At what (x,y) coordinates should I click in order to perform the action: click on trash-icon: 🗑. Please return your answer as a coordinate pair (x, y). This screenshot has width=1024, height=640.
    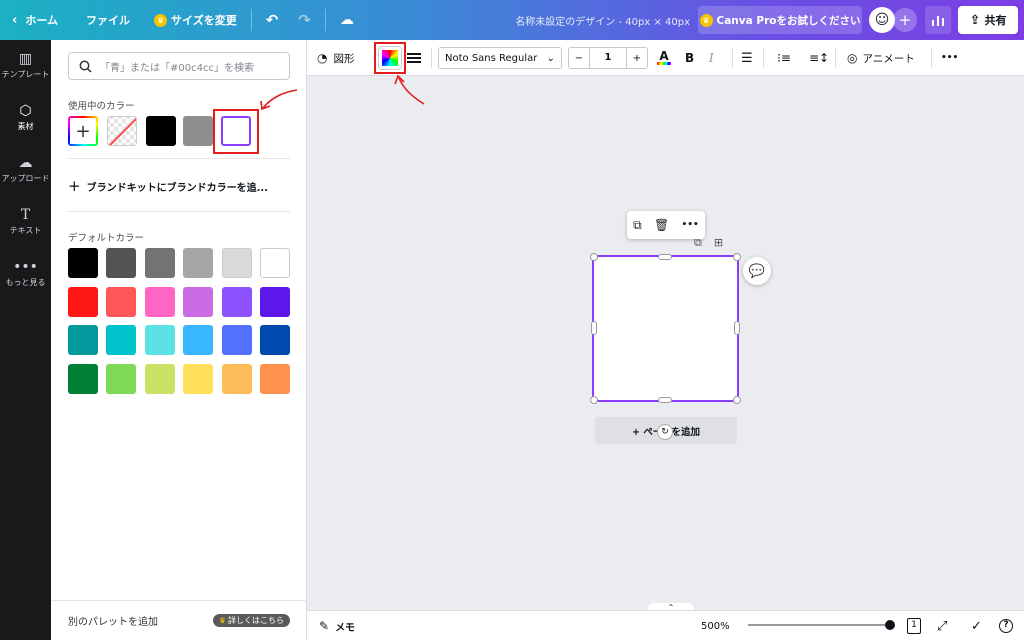
    Looking at the image, I should click on (661, 225).